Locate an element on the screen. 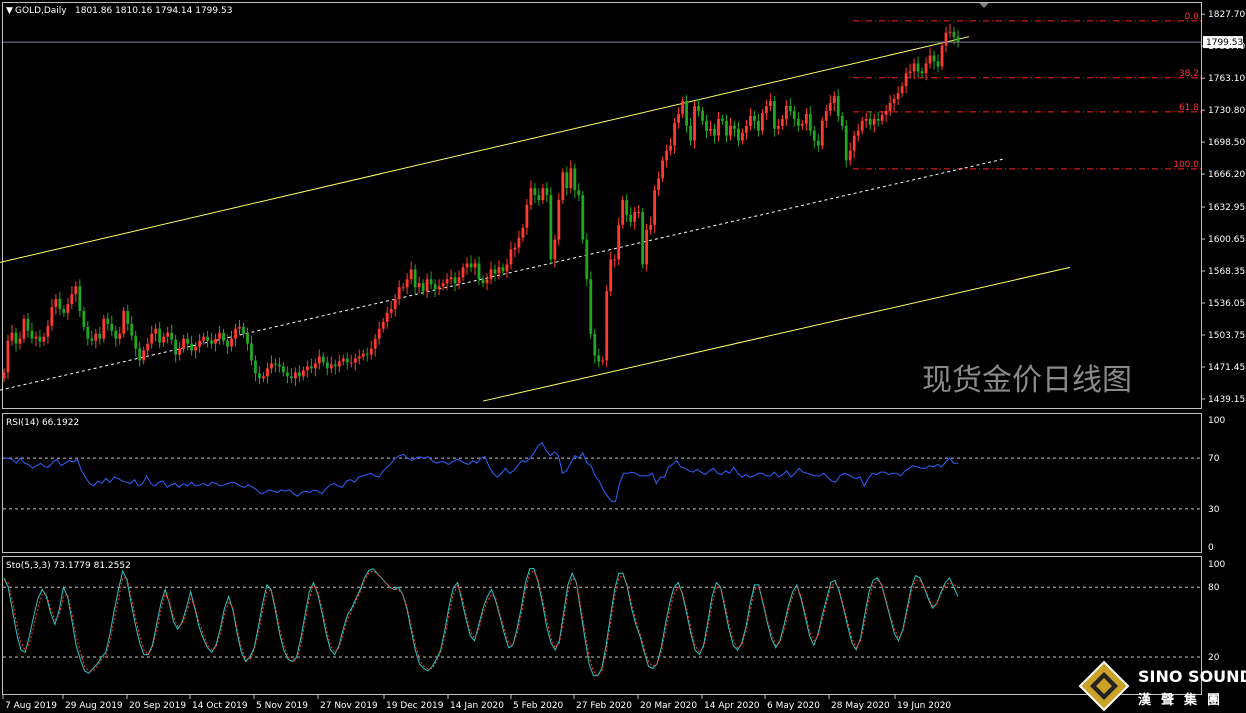 The height and width of the screenshot is (713, 1246). fib-level-label: 100.0 is located at coordinates (1186, 165).